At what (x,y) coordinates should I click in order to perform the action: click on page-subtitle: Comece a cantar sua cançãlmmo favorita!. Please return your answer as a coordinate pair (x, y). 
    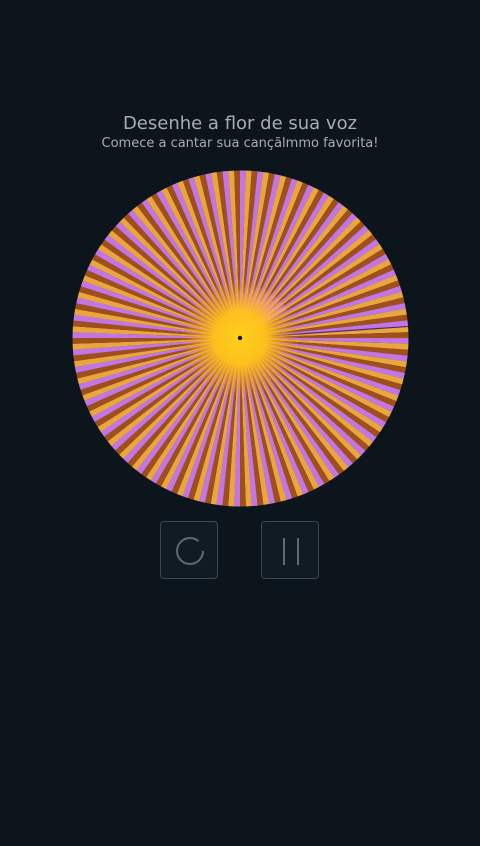
    Looking at the image, I should click on (240, 143).